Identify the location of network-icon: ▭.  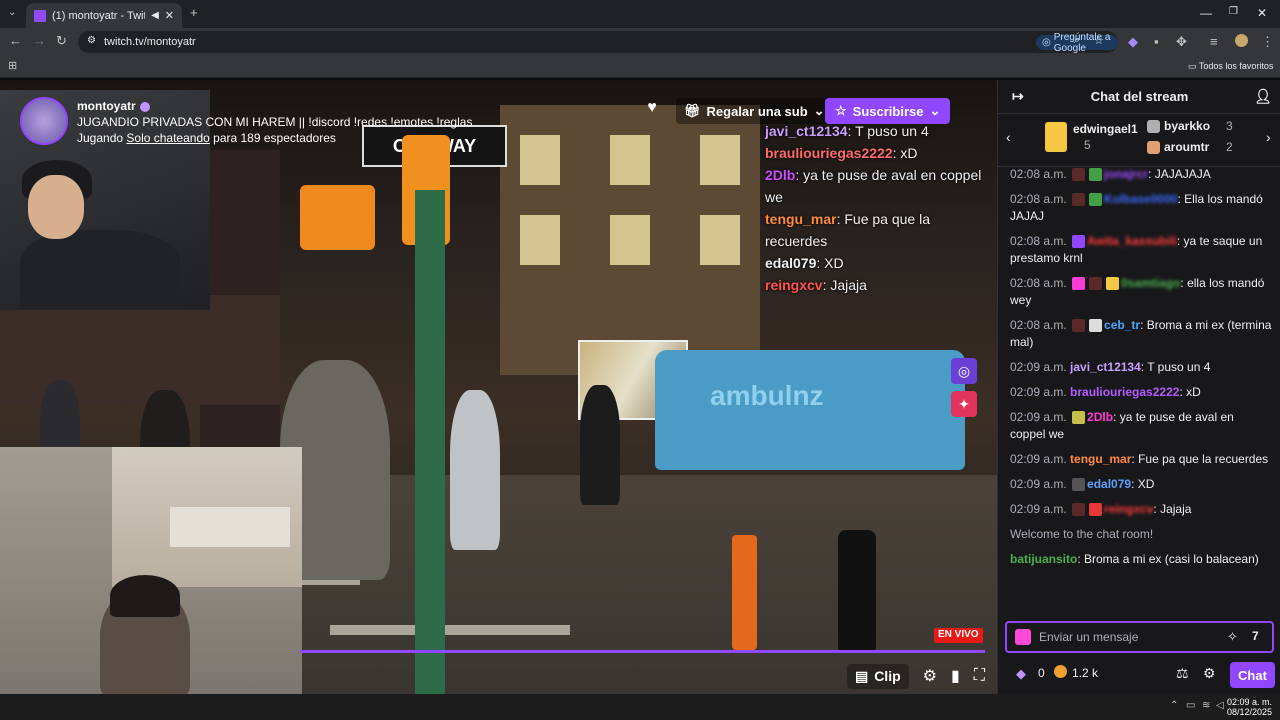
(1190, 705).